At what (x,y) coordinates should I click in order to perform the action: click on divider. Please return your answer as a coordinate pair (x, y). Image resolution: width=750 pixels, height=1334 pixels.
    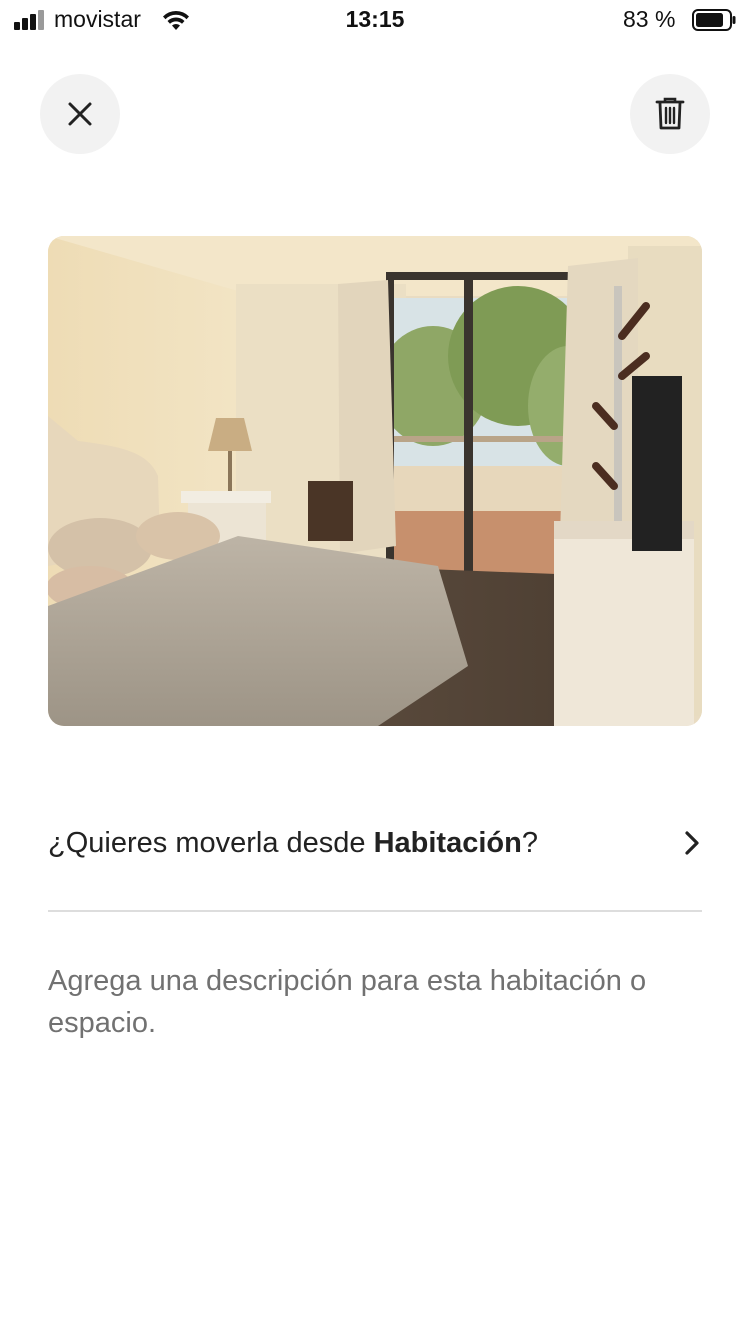
    Looking at the image, I should click on (375, 911).